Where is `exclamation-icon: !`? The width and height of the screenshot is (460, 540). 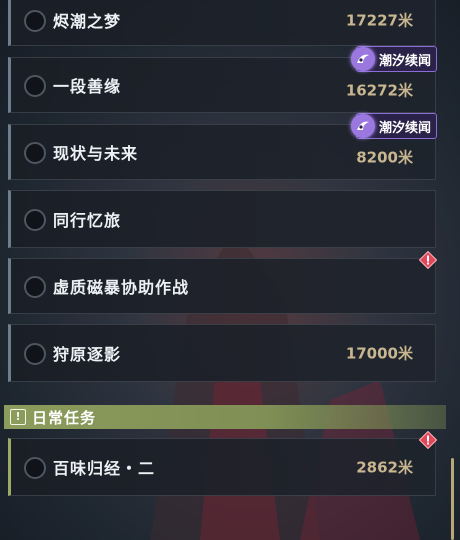
exclamation-icon: ! is located at coordinates (18, 417).